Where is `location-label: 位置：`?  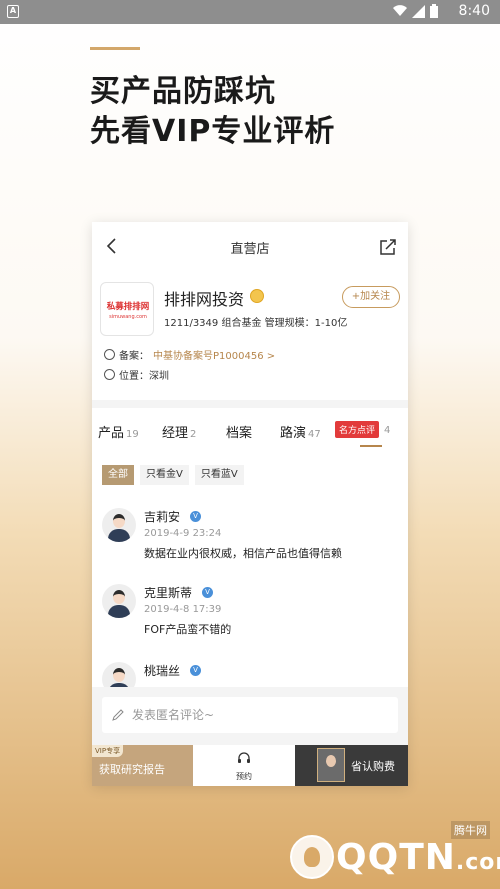 location-label: 位置： is located at coordinates (134, 376).